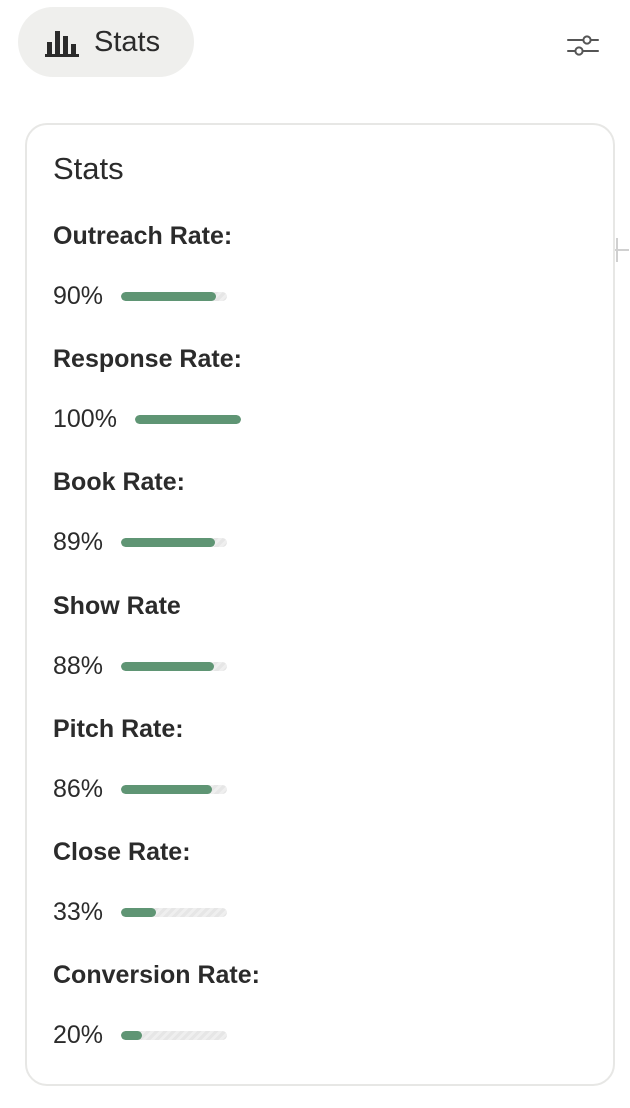 This screenshot has width=630, height=1108. I want to click on metric-value: 100%, so click(85, 419).